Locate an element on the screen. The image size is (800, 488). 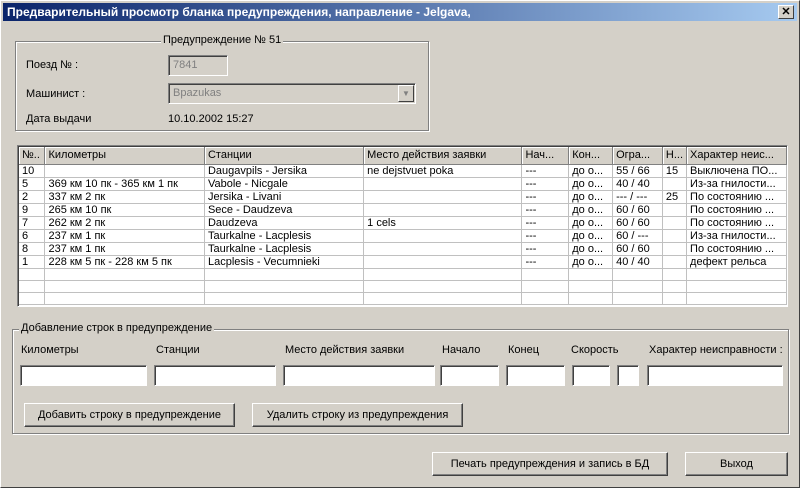
print-save-button: Печать предупреждения и запись в БД is located at coordinates (550, 464).